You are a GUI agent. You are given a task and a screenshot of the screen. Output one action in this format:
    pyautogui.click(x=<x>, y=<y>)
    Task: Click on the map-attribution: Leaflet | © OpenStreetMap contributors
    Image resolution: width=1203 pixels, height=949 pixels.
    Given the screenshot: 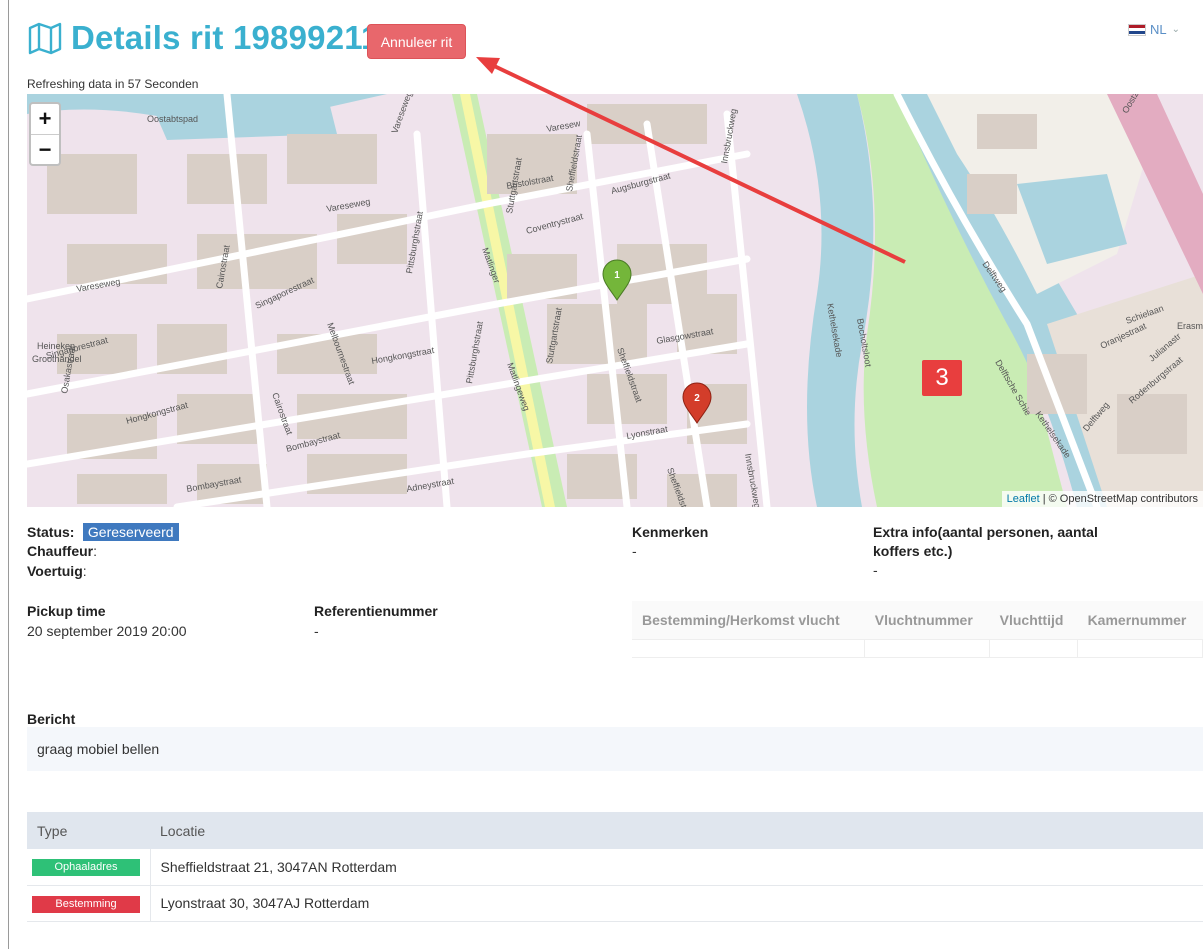 What is the action you would take?
    pyautogui.click(x=1102, y=499)
    